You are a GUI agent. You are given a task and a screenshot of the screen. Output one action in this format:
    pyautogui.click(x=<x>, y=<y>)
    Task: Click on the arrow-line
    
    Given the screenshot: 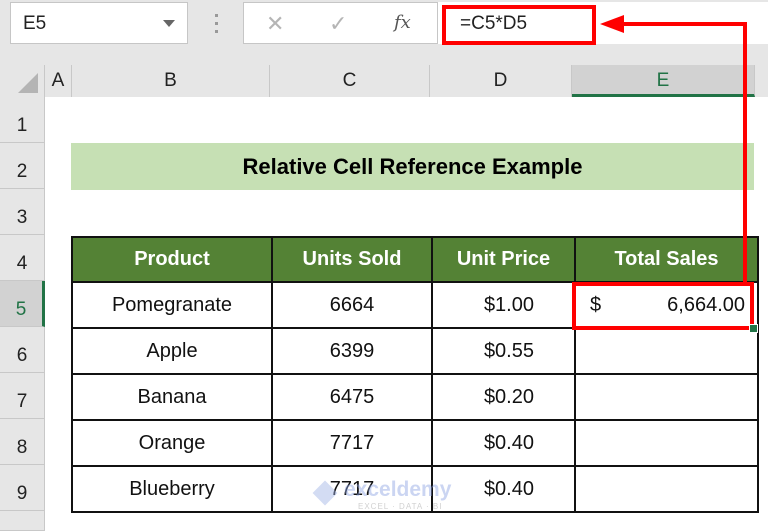 What is the action you would take?
    pyautogui.click(x=683, y=152)
    